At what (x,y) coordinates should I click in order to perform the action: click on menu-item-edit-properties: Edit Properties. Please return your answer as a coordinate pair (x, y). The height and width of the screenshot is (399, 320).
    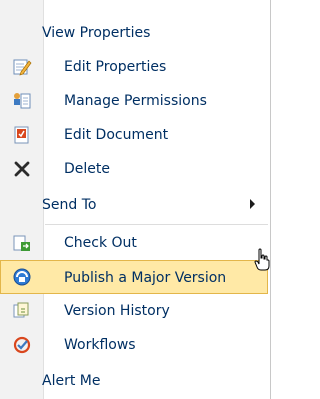
    Looking at the image, I should click on (134, 67).